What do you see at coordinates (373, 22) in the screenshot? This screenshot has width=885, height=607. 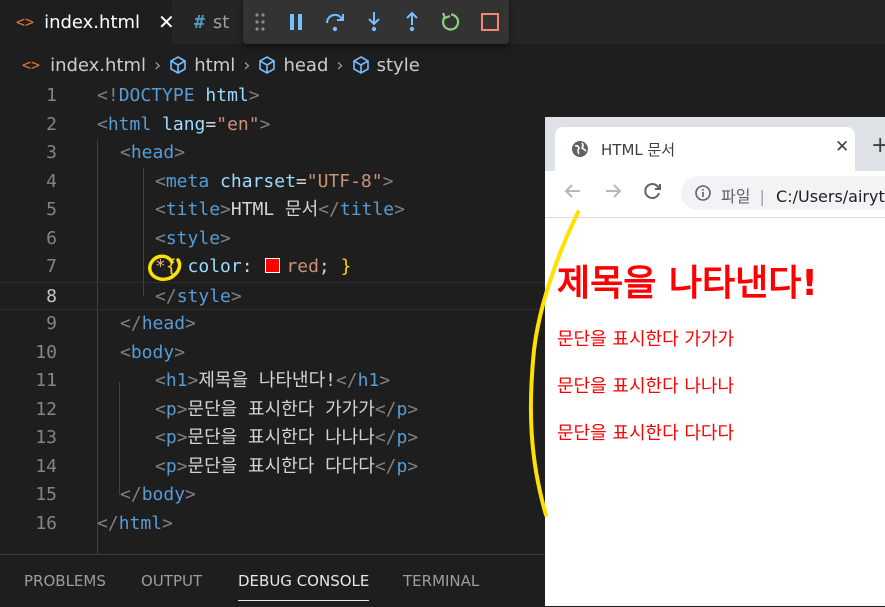 I see `step-into-icon` at bounding box center [373, 22].